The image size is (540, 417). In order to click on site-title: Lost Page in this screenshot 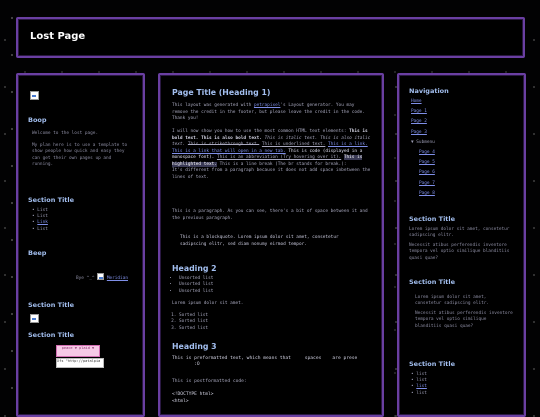, I will do `click(58, 36)`.